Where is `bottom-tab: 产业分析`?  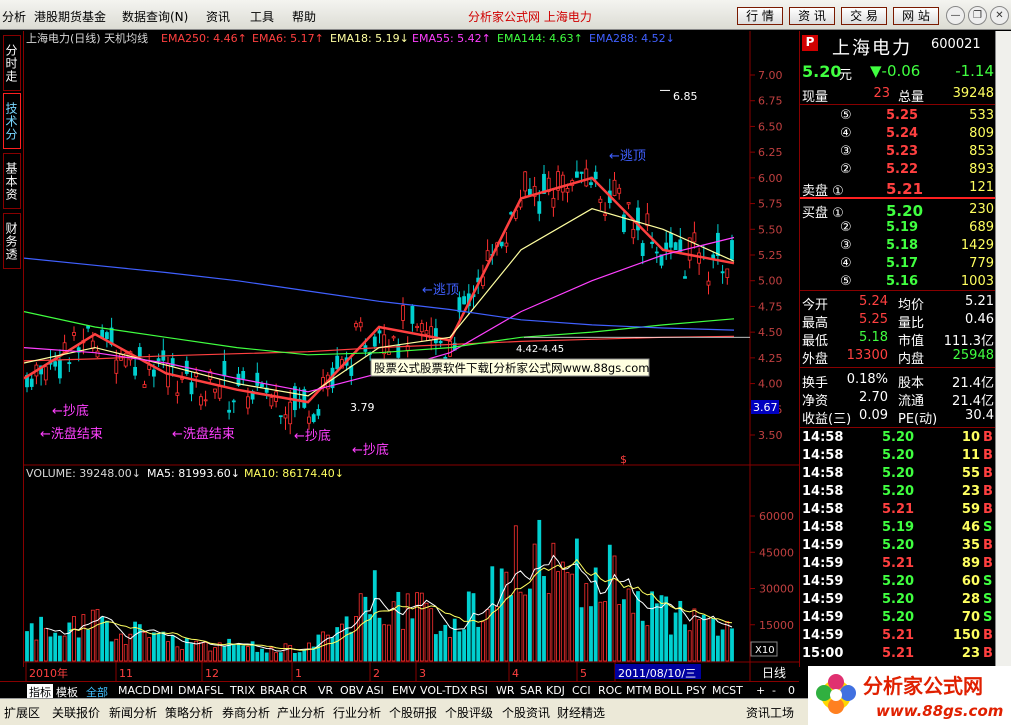
bottom-tab: 产业分析 is located at coordinates (301, 712).